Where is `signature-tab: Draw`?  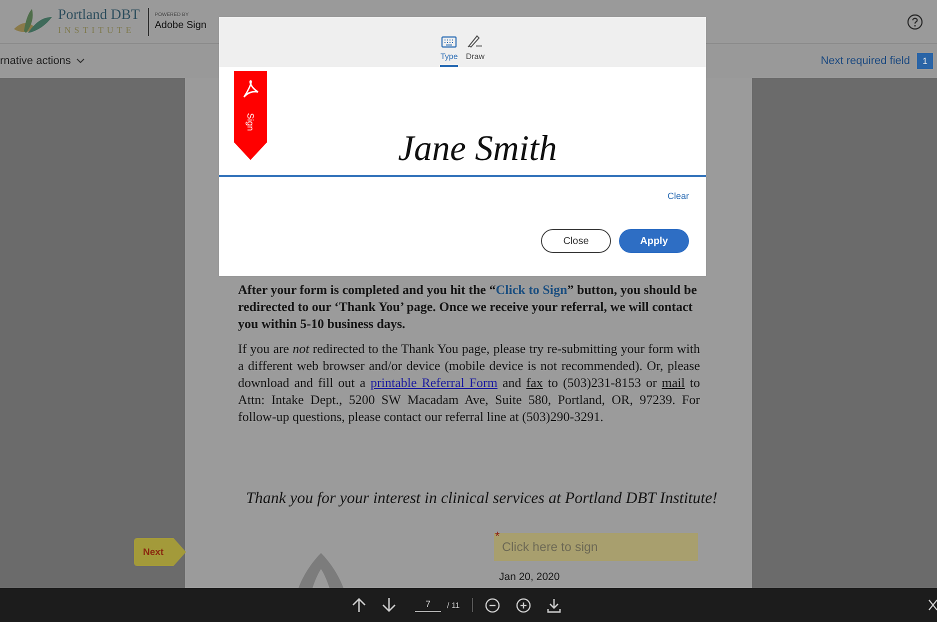
signature-tab: Draw is located at coordinates (475, 50).